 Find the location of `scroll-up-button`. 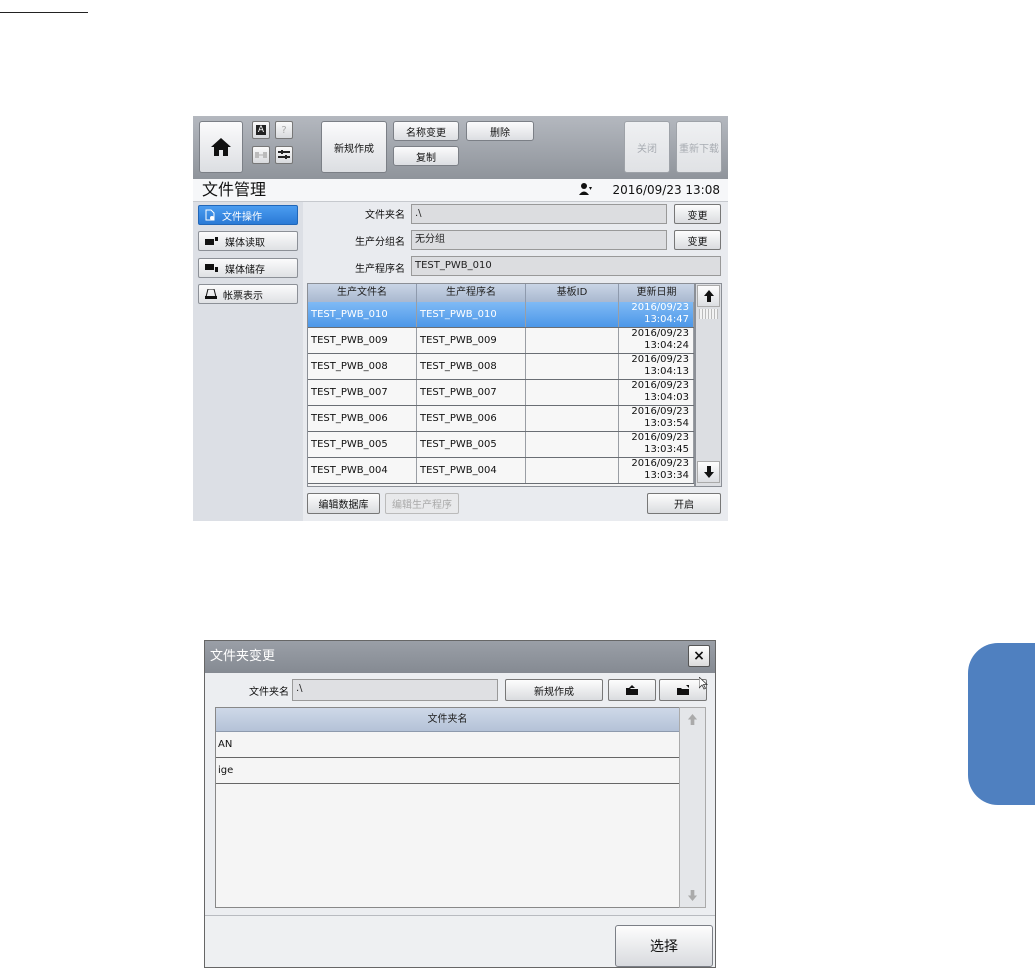

scroll-up-button is located at coordinates (708, 296).